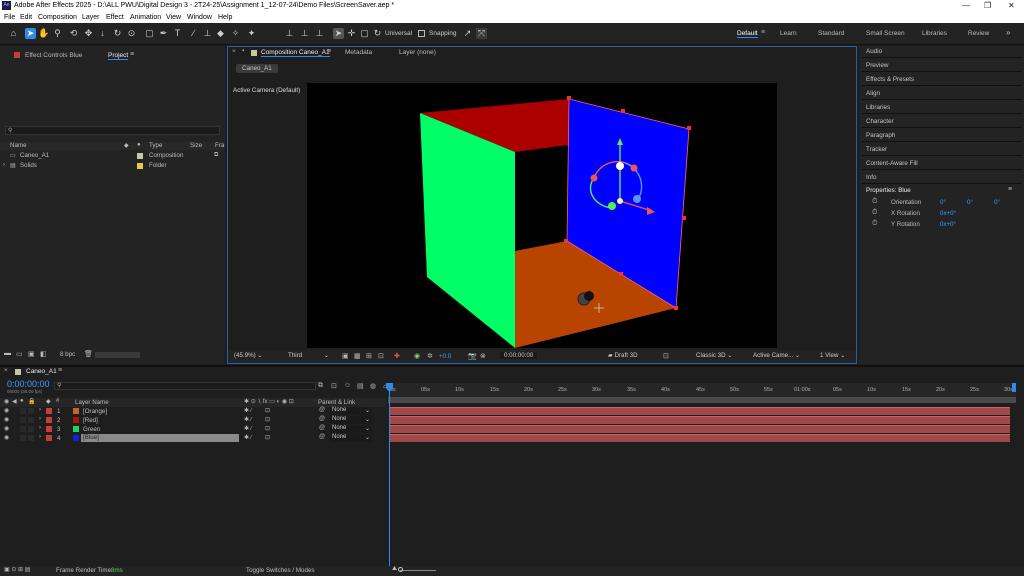 The width and height of the screenshot is (1024, 576). Describe the element at coordinates (88, 354) in the screenshot. I see `trash-icon: 🗑` at that location.